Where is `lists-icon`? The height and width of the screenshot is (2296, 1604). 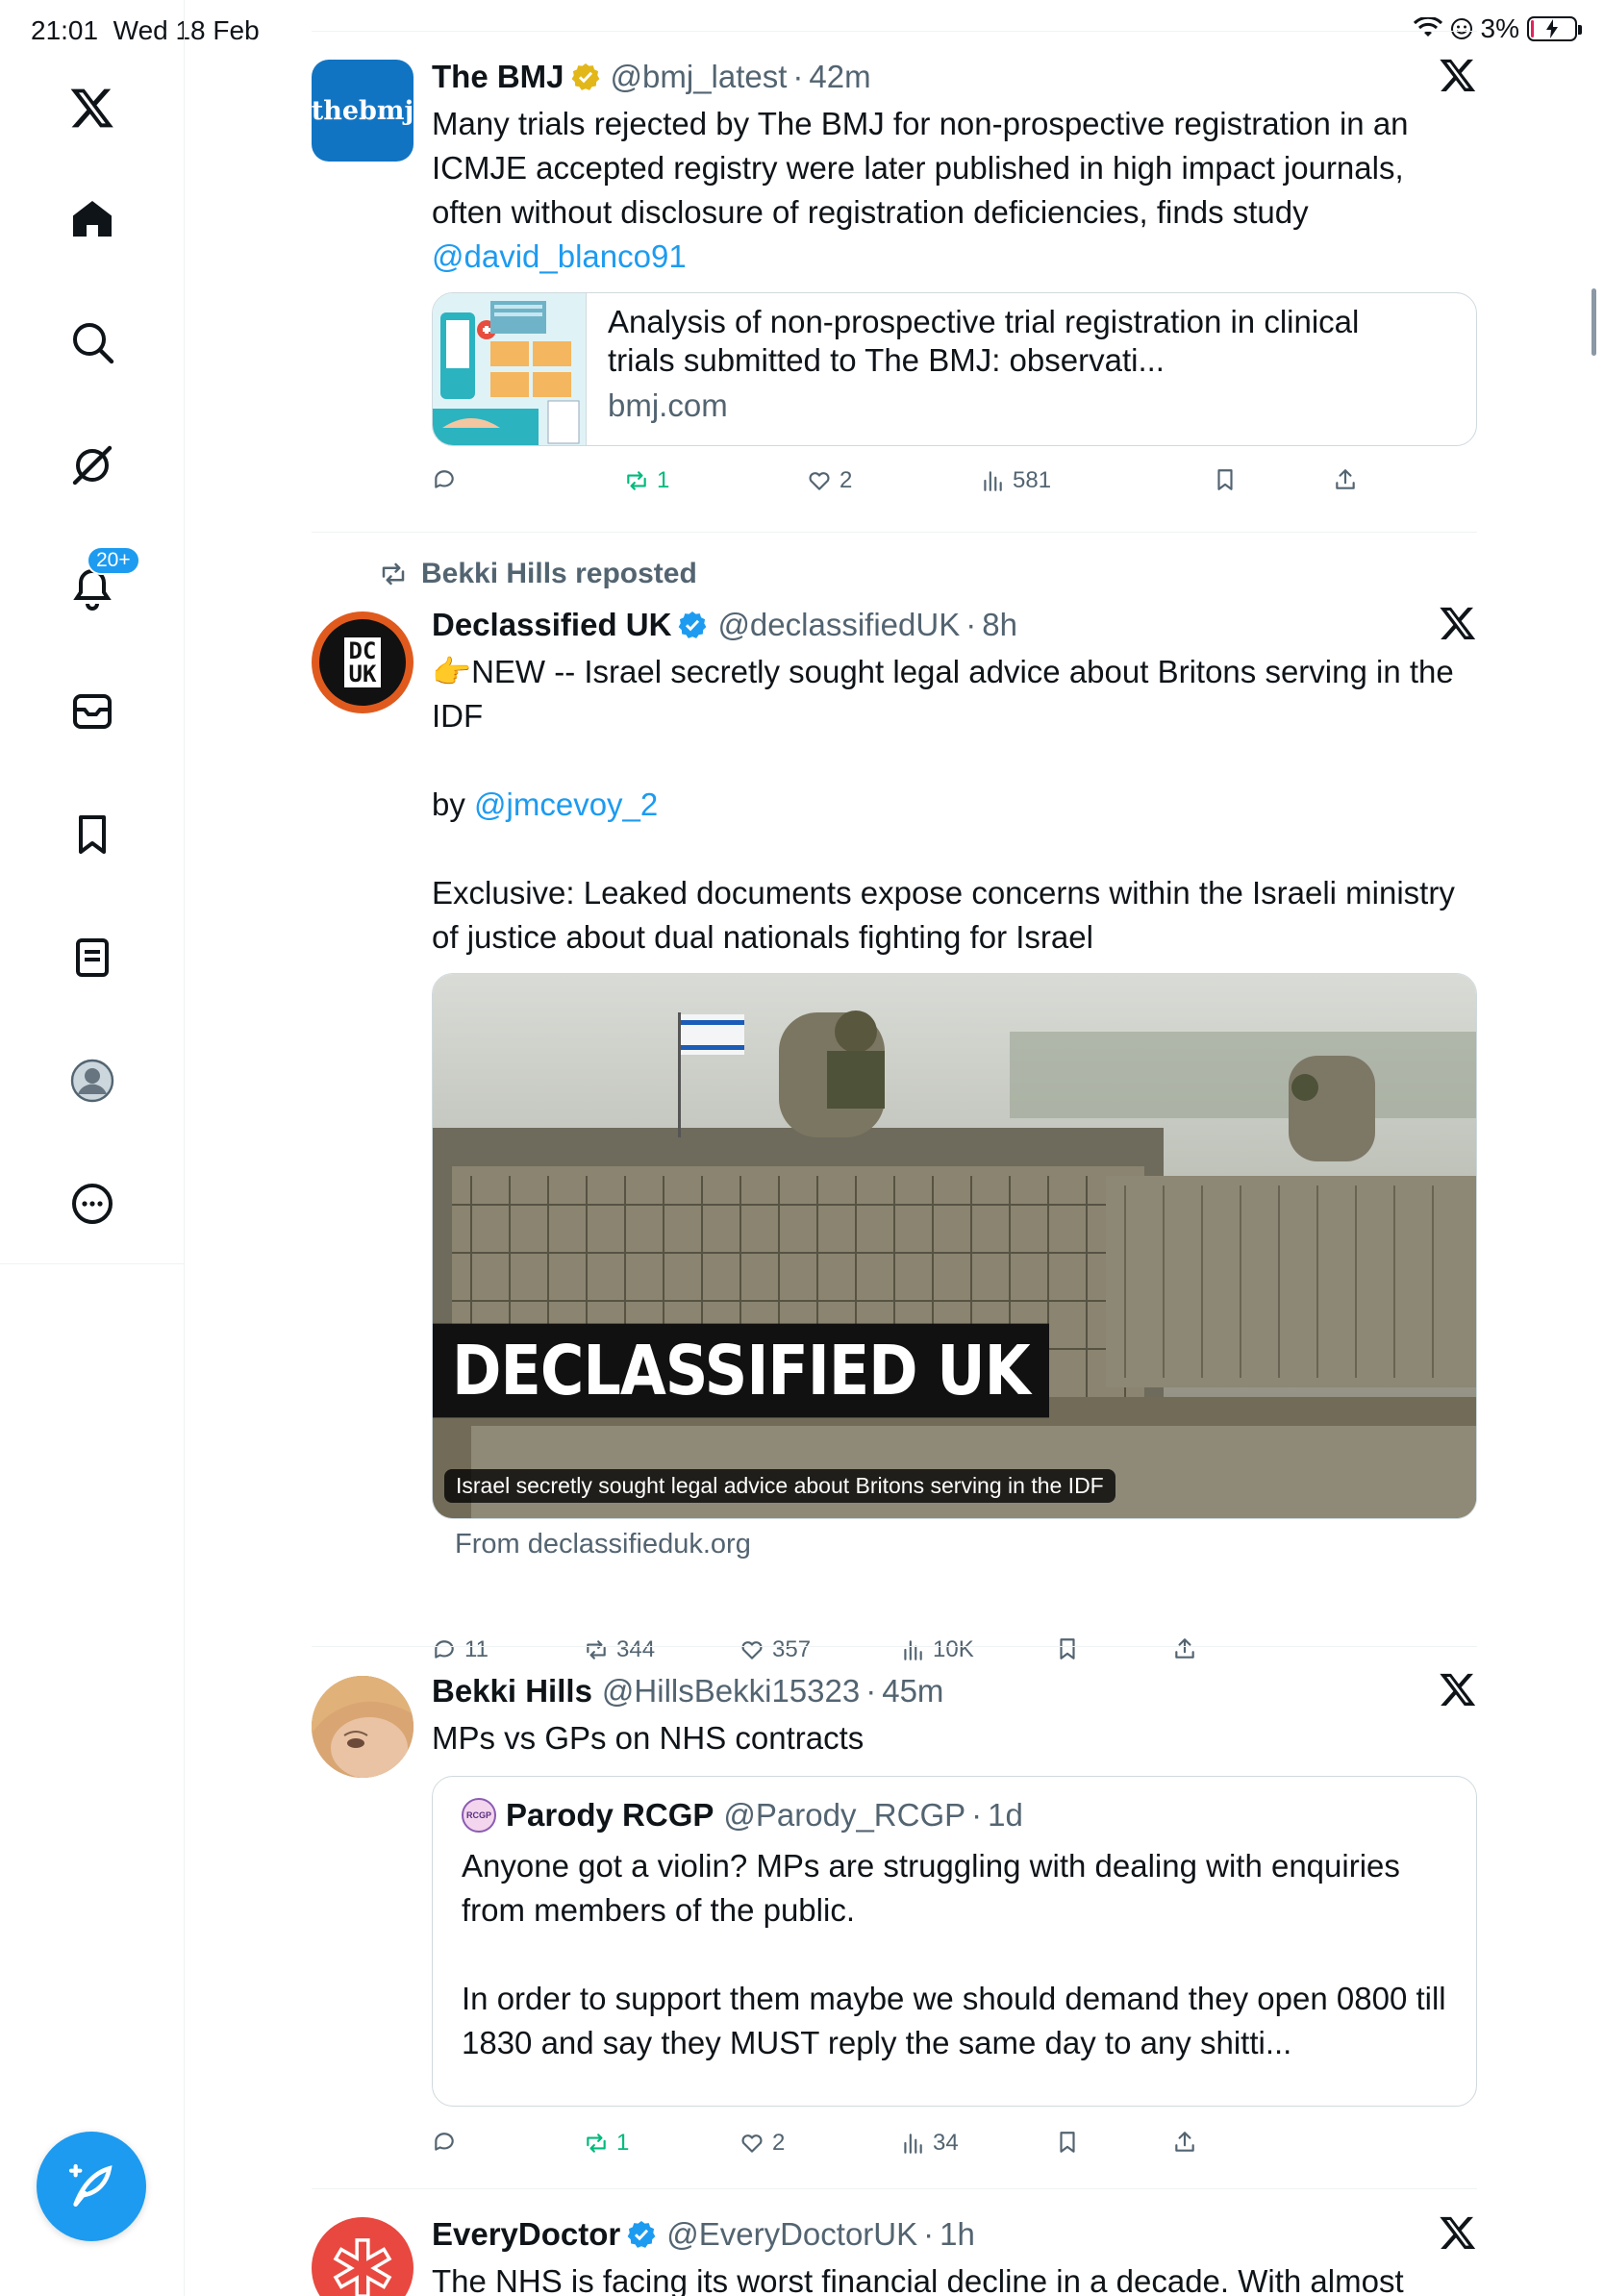 lists-icon is located at coordinates (92, 957).